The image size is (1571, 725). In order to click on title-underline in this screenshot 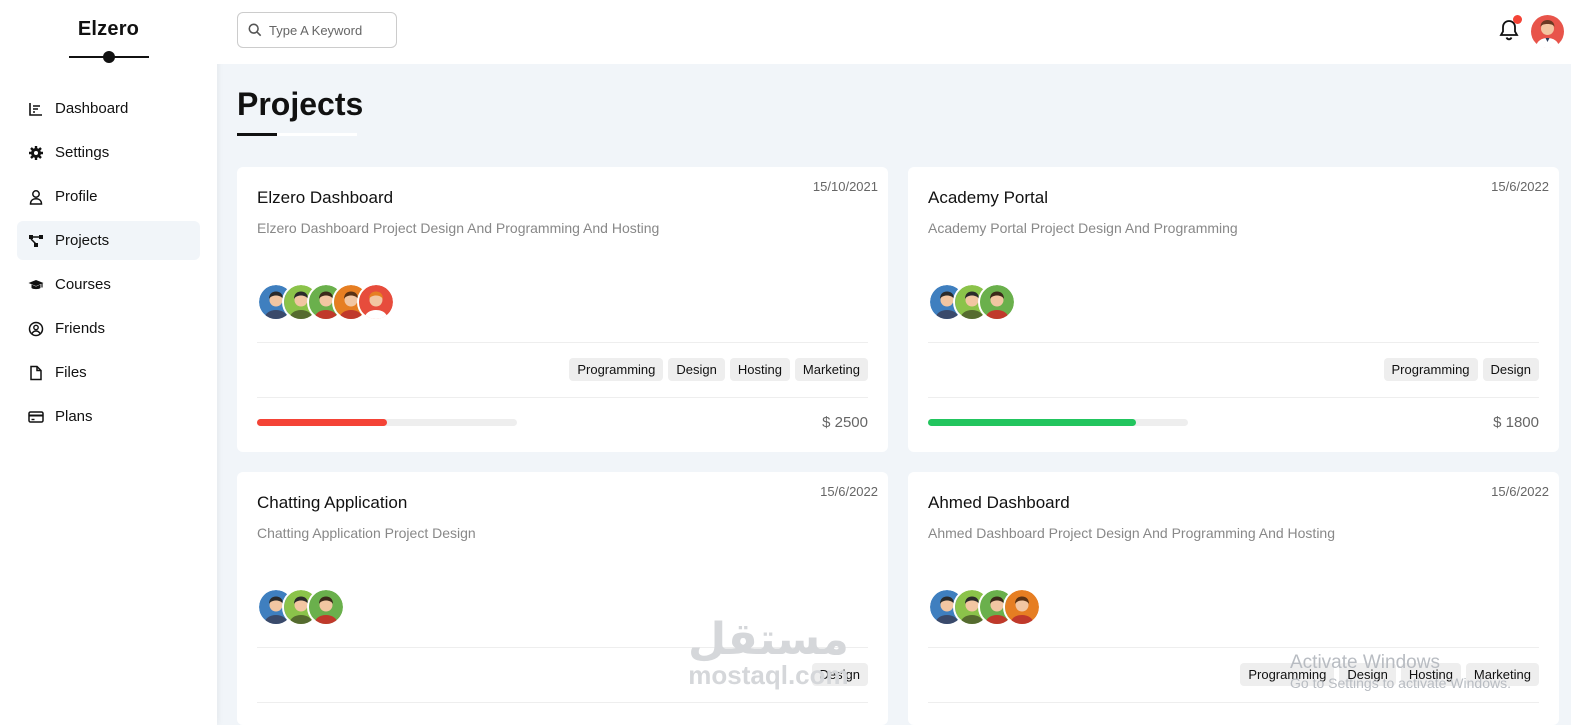, I will do `click(297, 134)`.